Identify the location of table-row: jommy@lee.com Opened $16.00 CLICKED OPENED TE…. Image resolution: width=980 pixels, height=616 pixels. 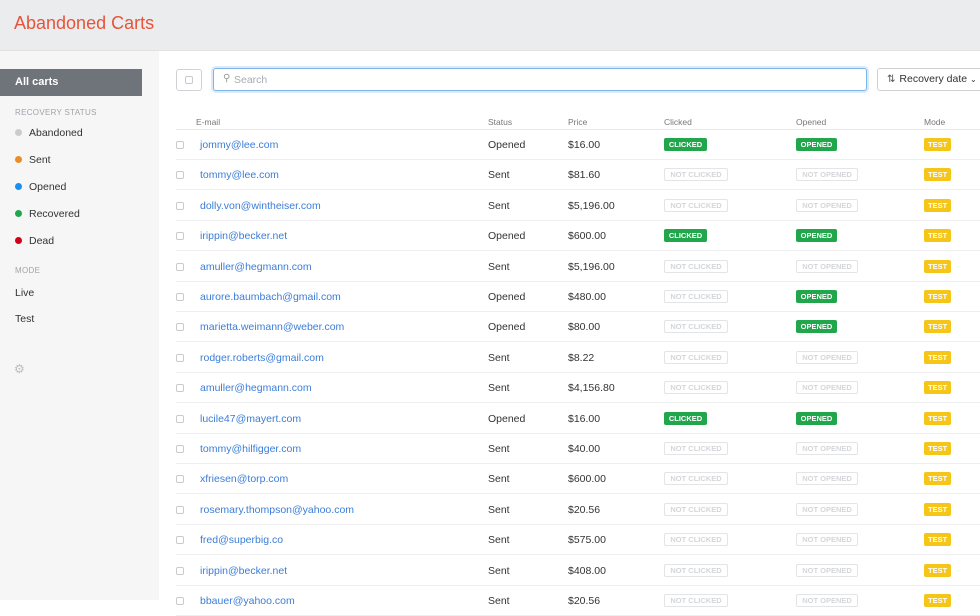
(578, 145).